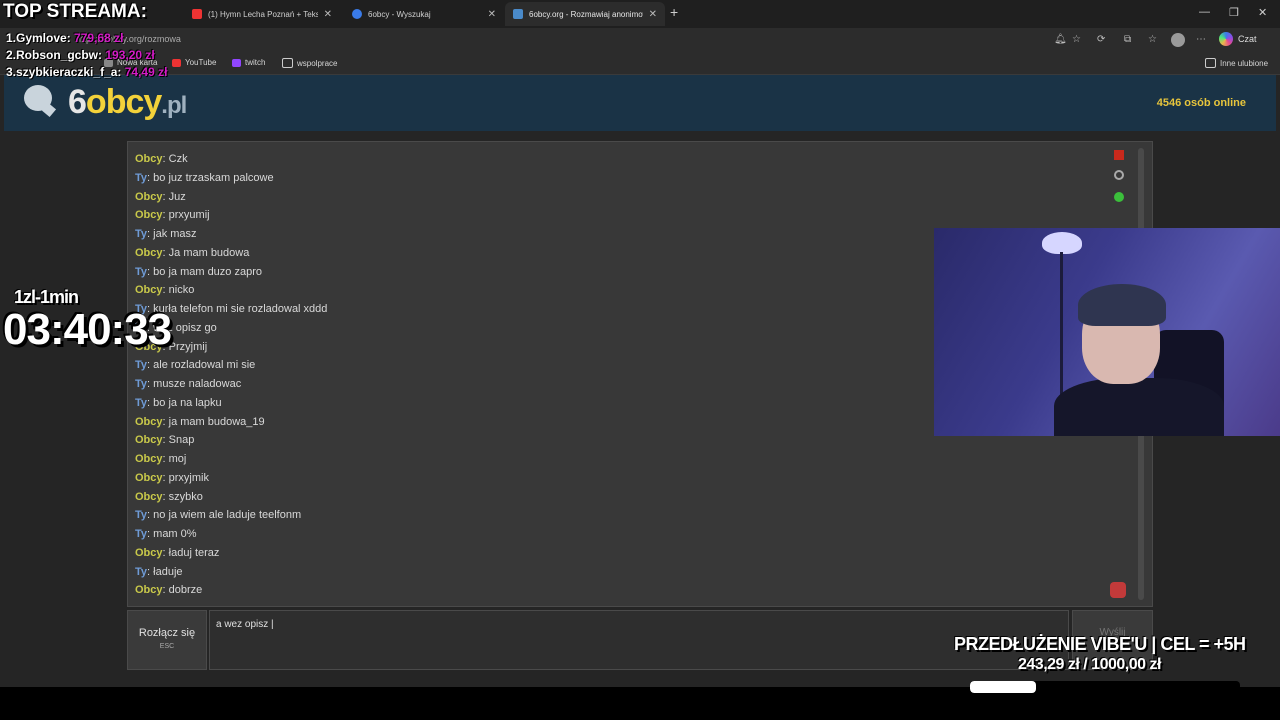  What do you see at coordinates (207, 271) in the screenshot?
I see `message-text: bo ja mam duzo zapro` at bounding box center [207, 271].